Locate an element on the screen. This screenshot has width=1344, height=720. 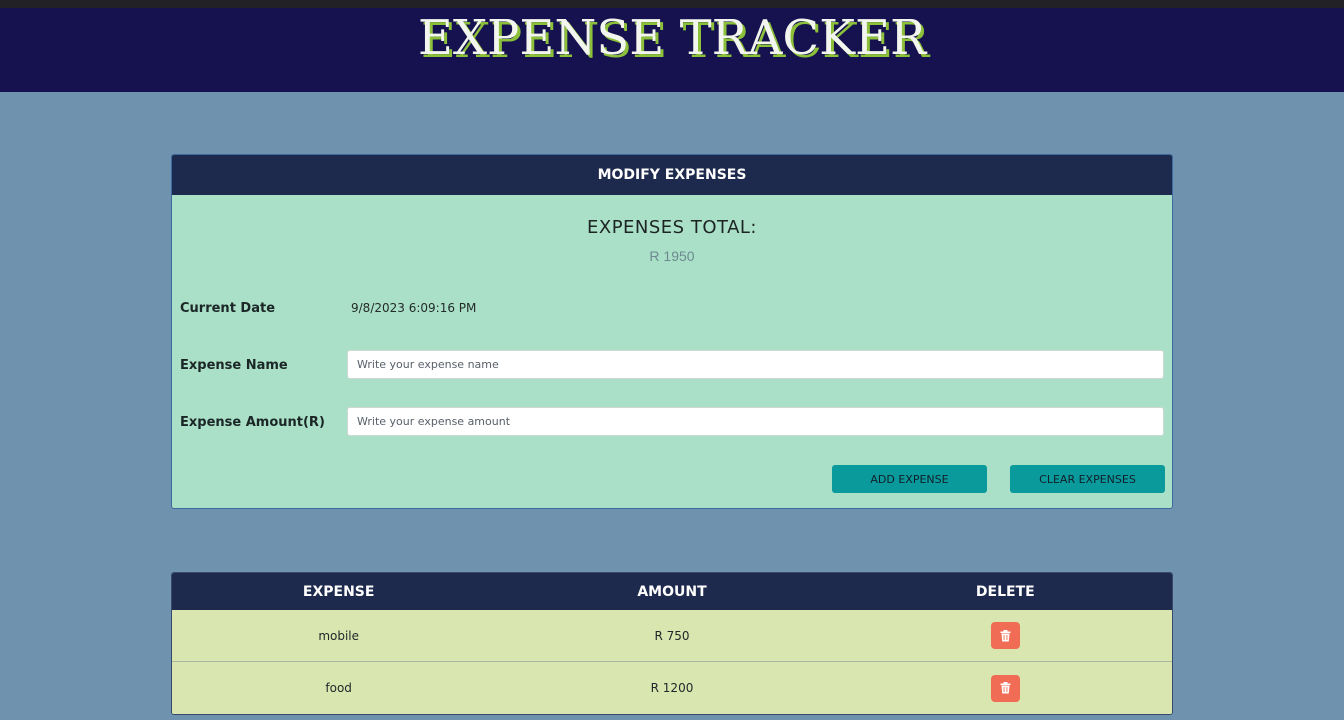
clear-expenses-button: CLEAR EXPENSES is located at coordinates (1087, 479).